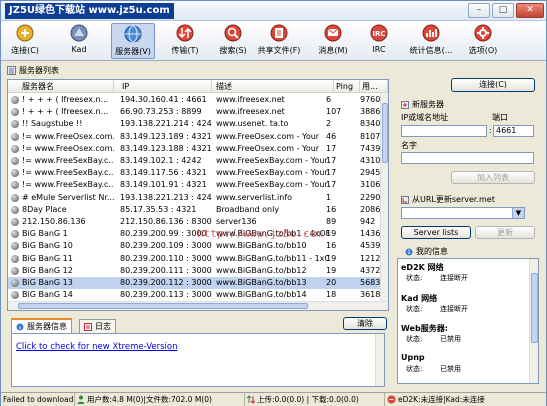 The image size is (547, 406). Describe the element at coordinates (160, 399) in the screenshot. I see `status-users-files: 用户数:4.8 M(0)|文件数:702.0 M(0)` at that location.